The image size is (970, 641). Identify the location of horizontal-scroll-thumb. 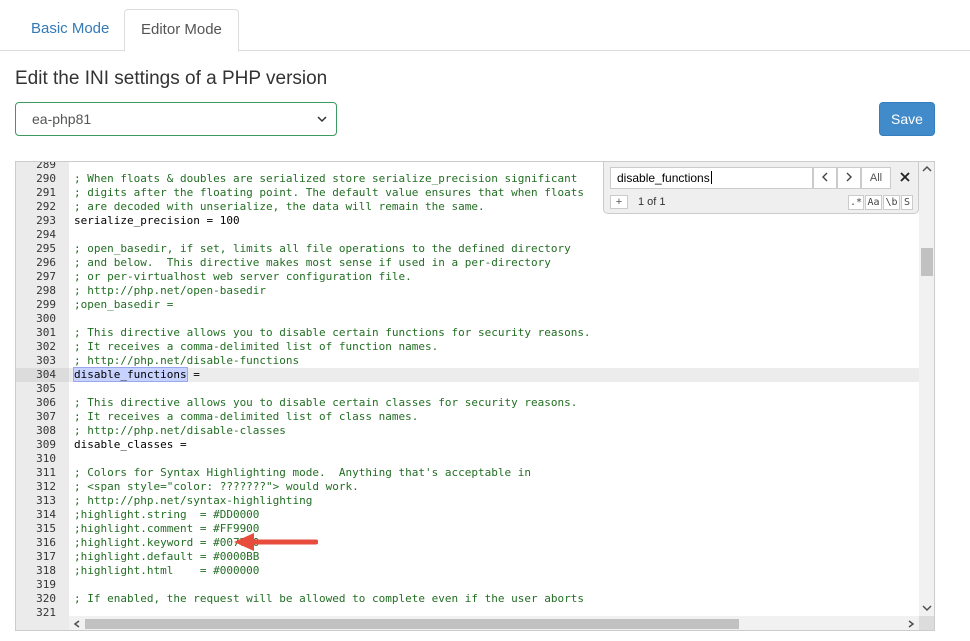
(412, 624).